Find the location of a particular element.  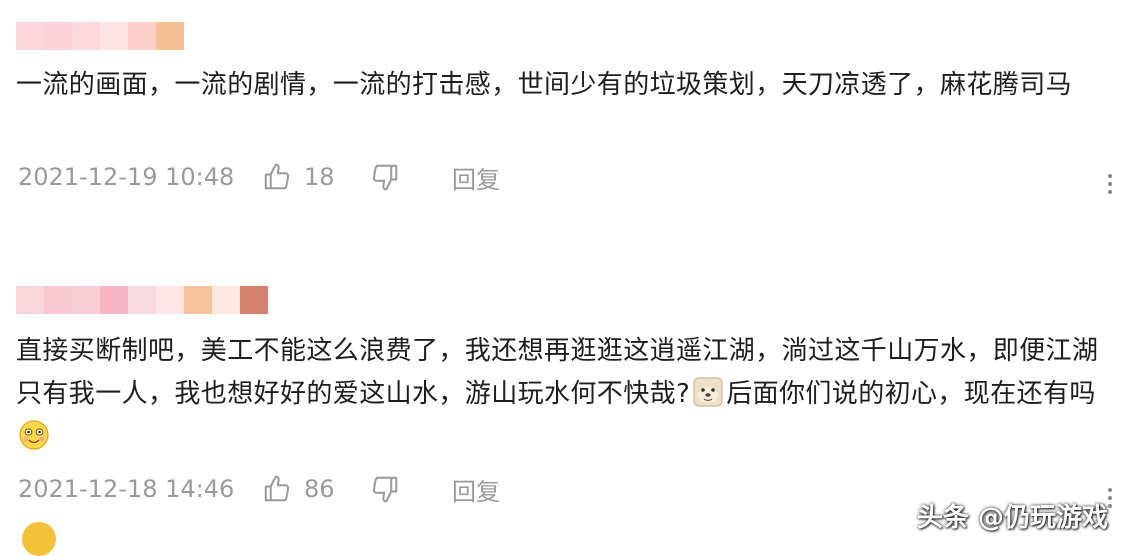

like-count: 18 is located at coordinates (319, 177).